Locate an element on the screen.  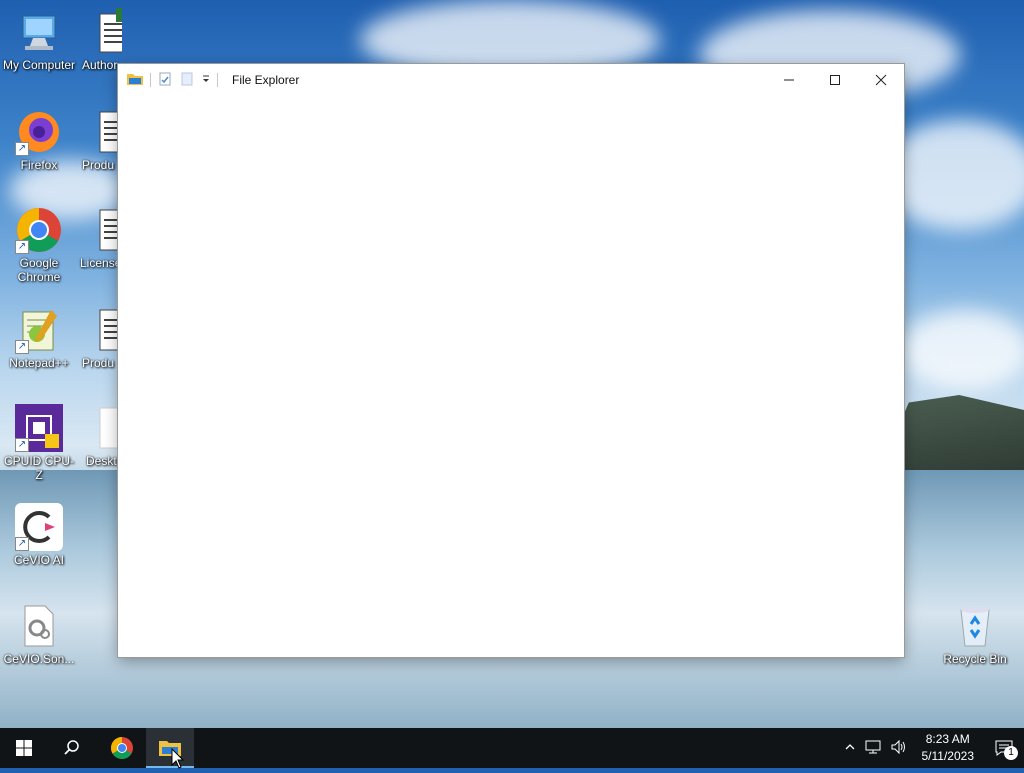
properties-icon is located at coordinates (165, 80).